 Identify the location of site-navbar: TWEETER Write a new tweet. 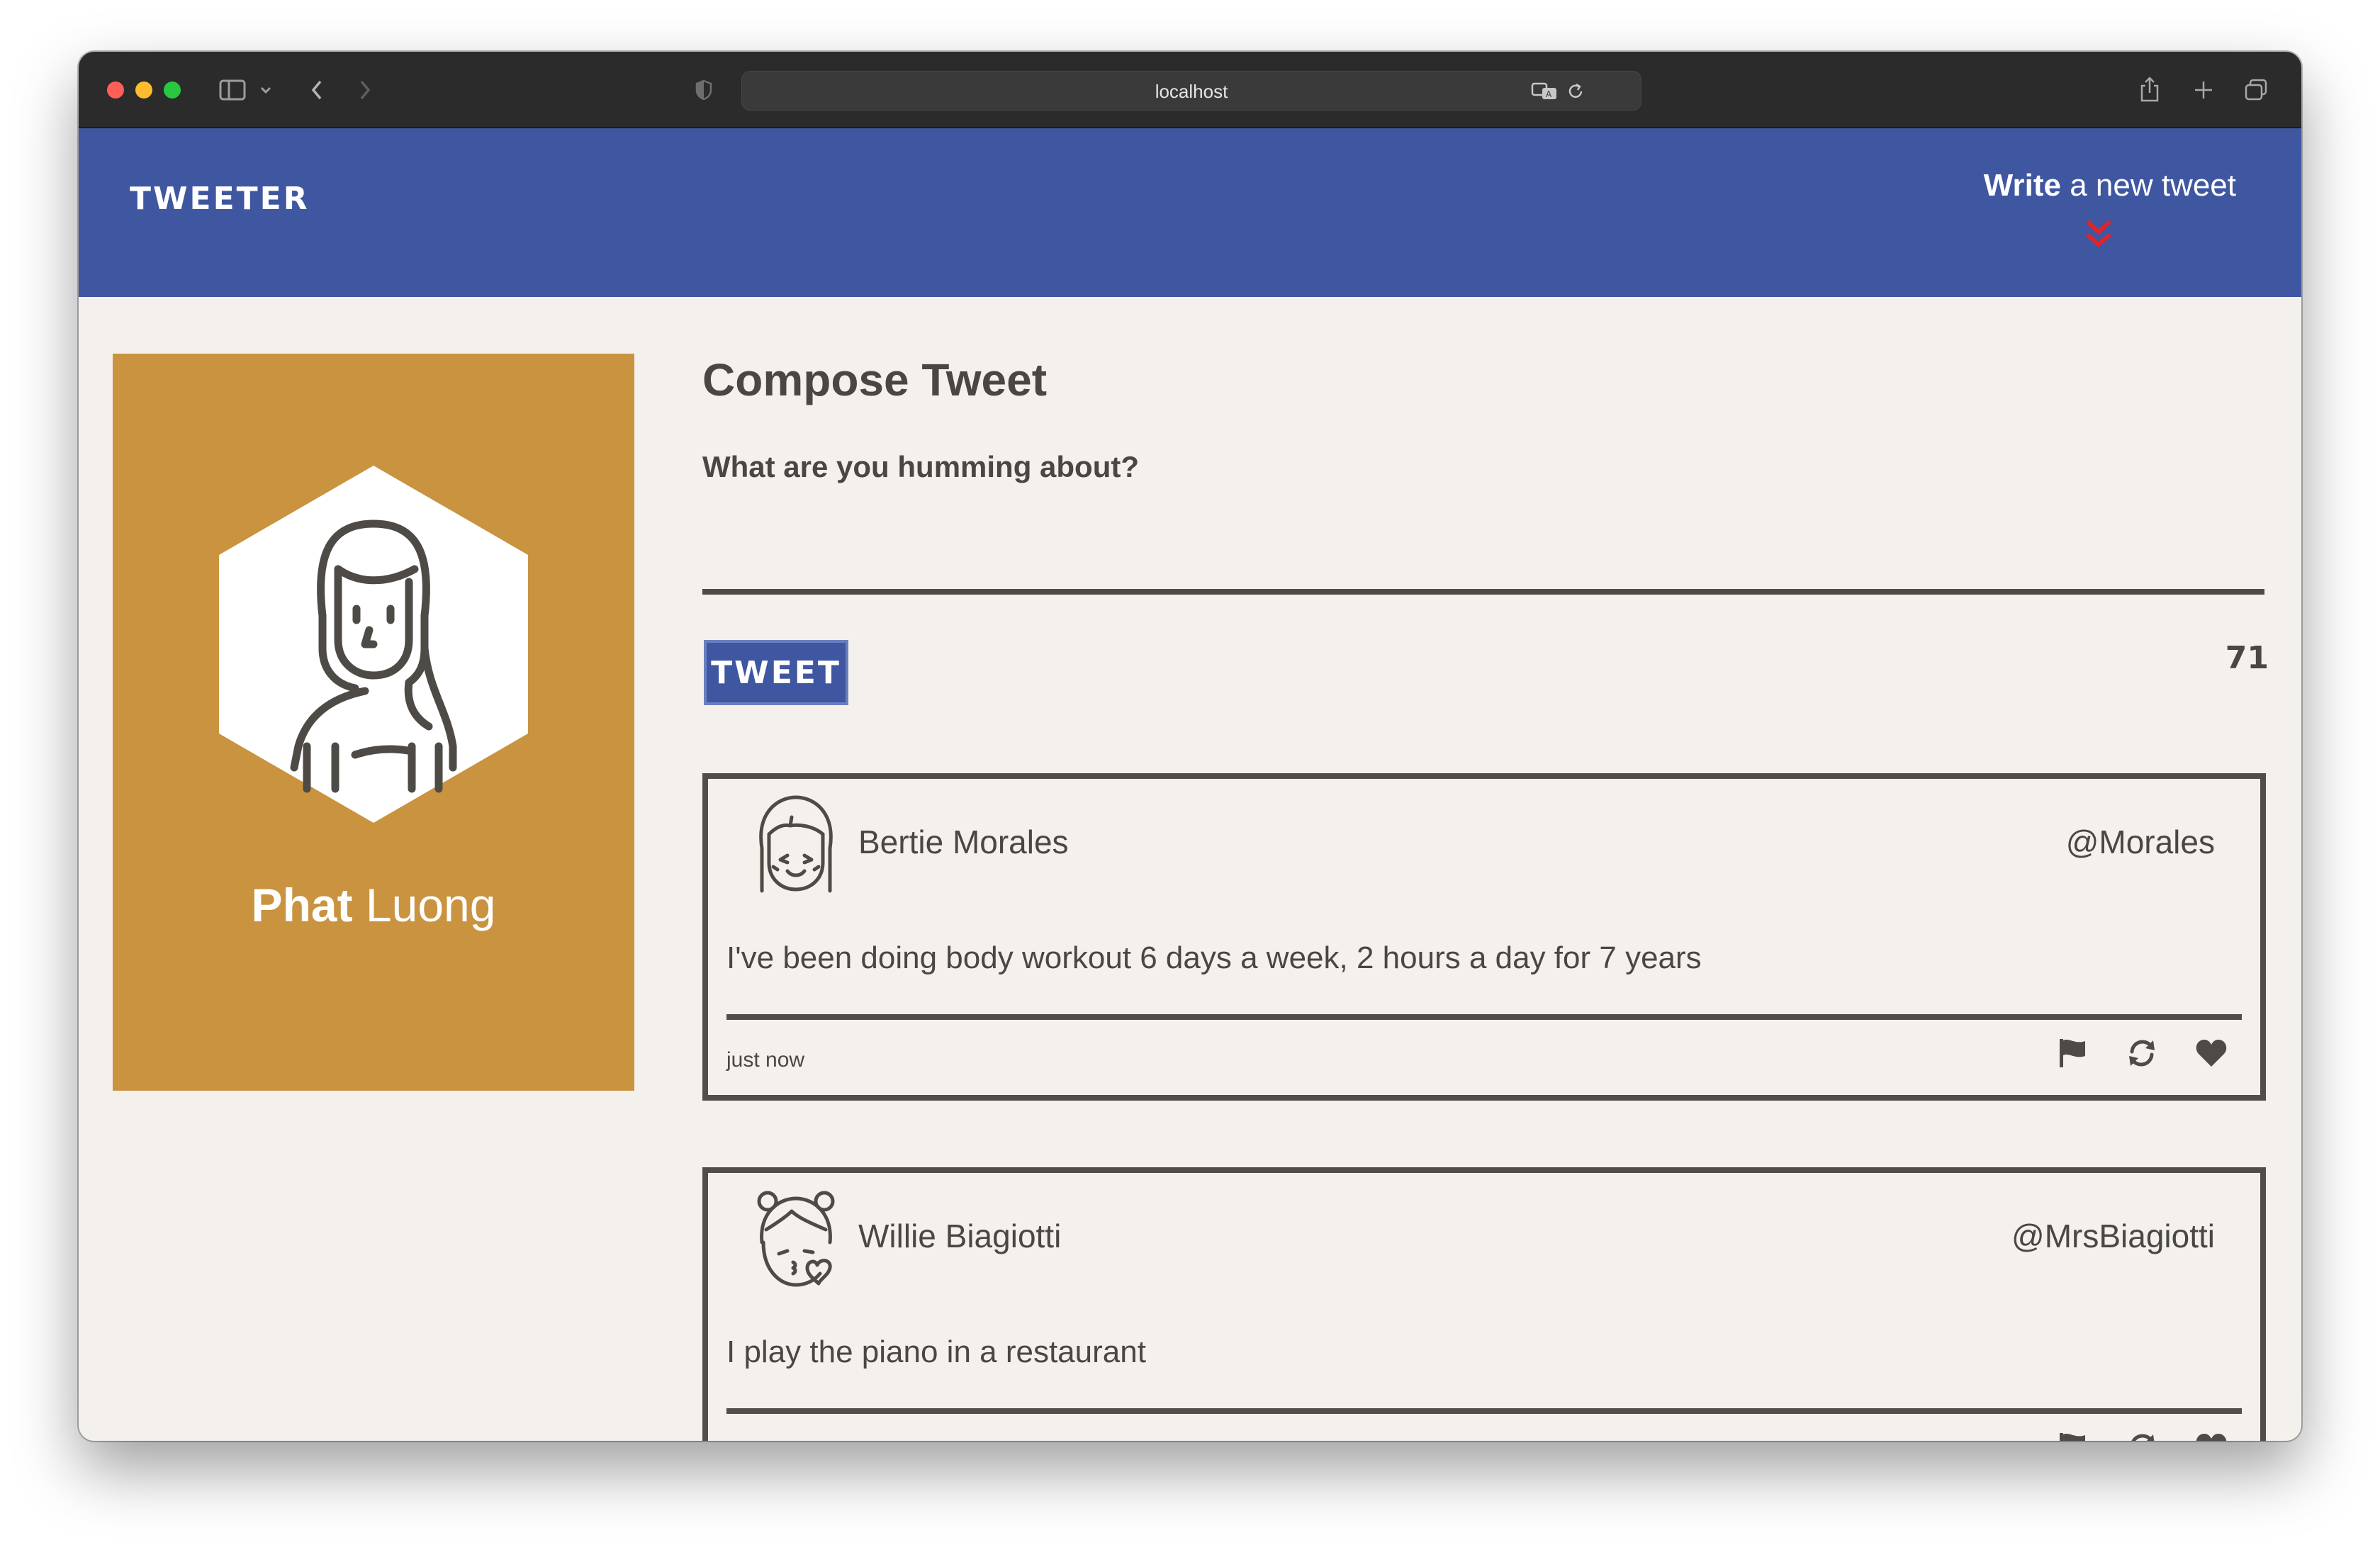
(1190, 212).